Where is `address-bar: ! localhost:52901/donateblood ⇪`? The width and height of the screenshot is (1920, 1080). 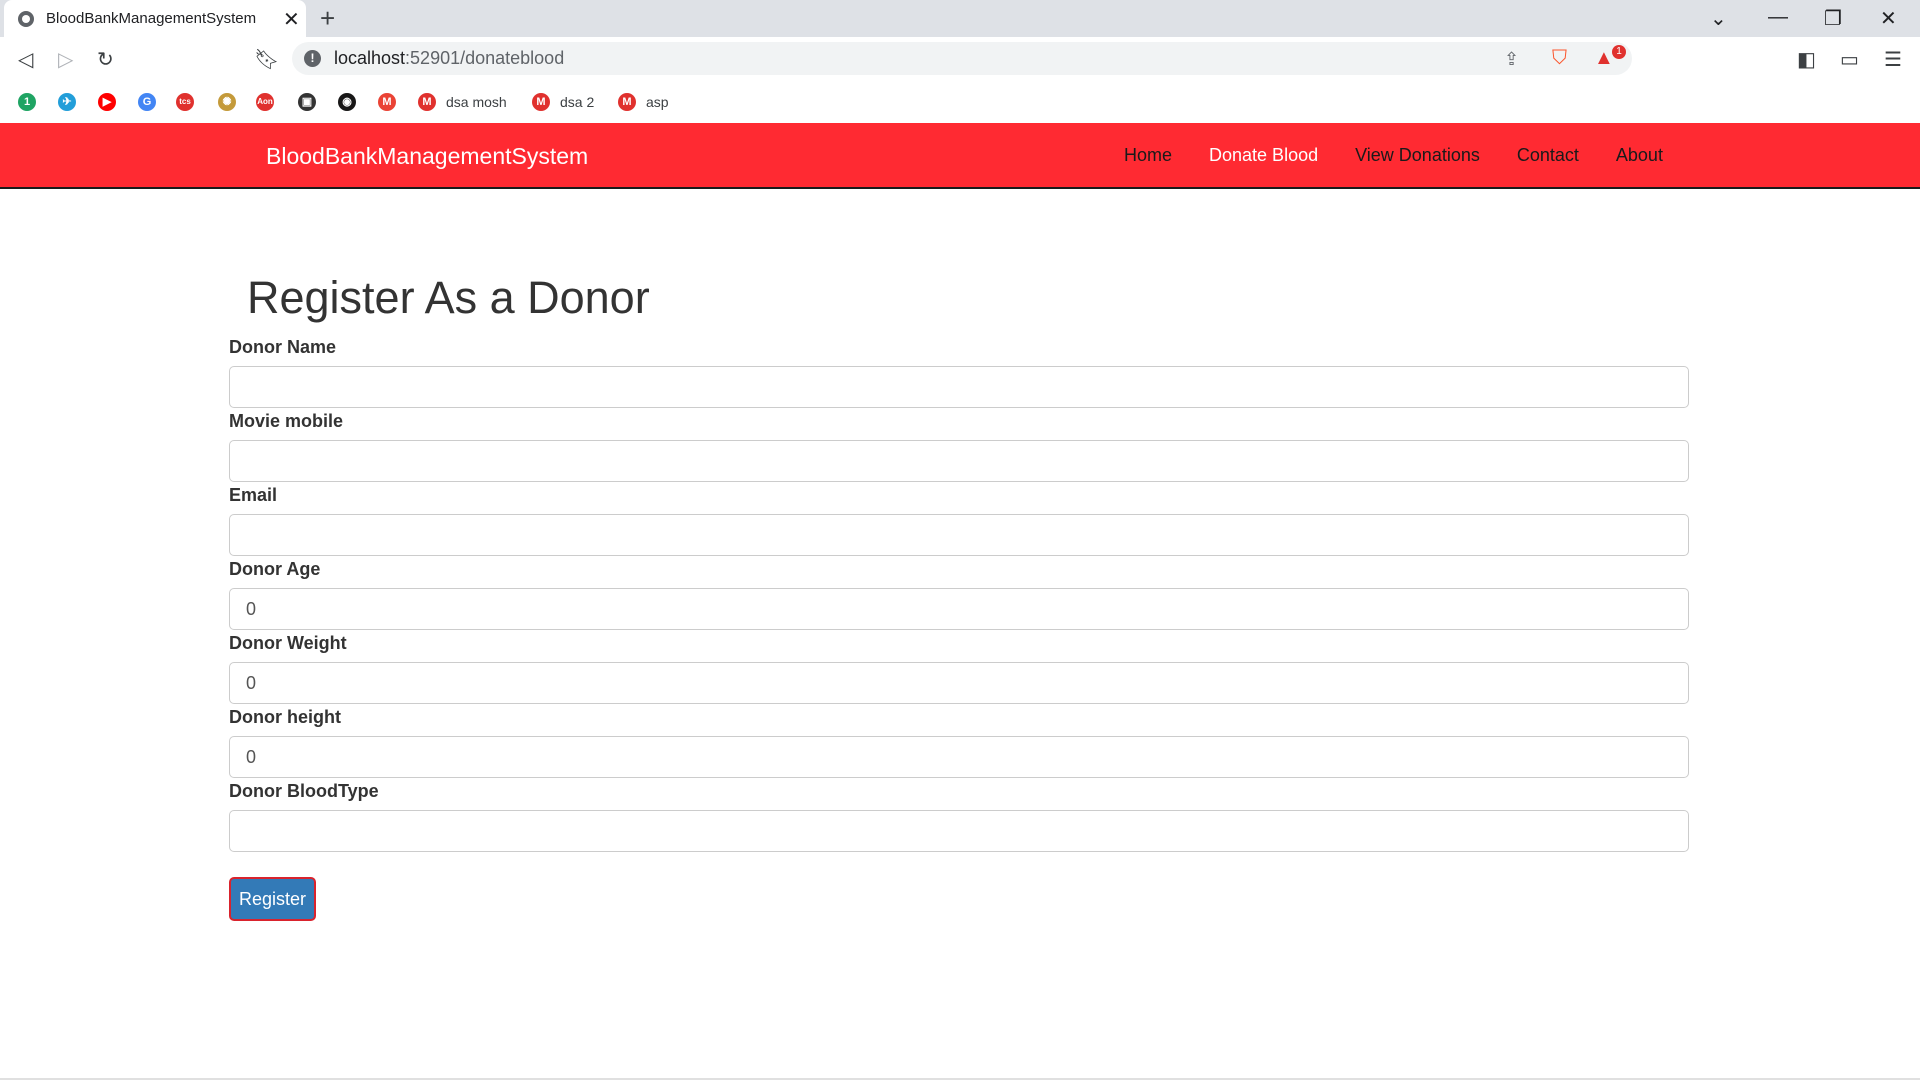 address-bar: ! localhost:52901/donateblood ⇪ is located at coordinates (962, 58).